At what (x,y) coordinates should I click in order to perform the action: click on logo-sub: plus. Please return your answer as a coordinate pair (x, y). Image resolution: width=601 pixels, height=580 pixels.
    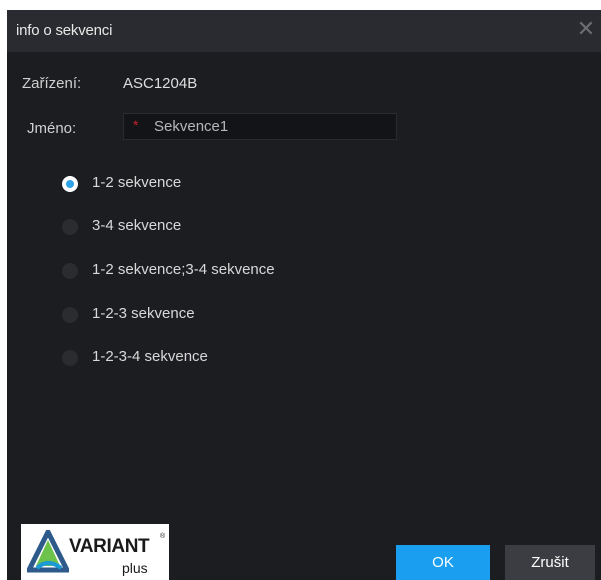
    Looking at the image, I should click on (135, 568).